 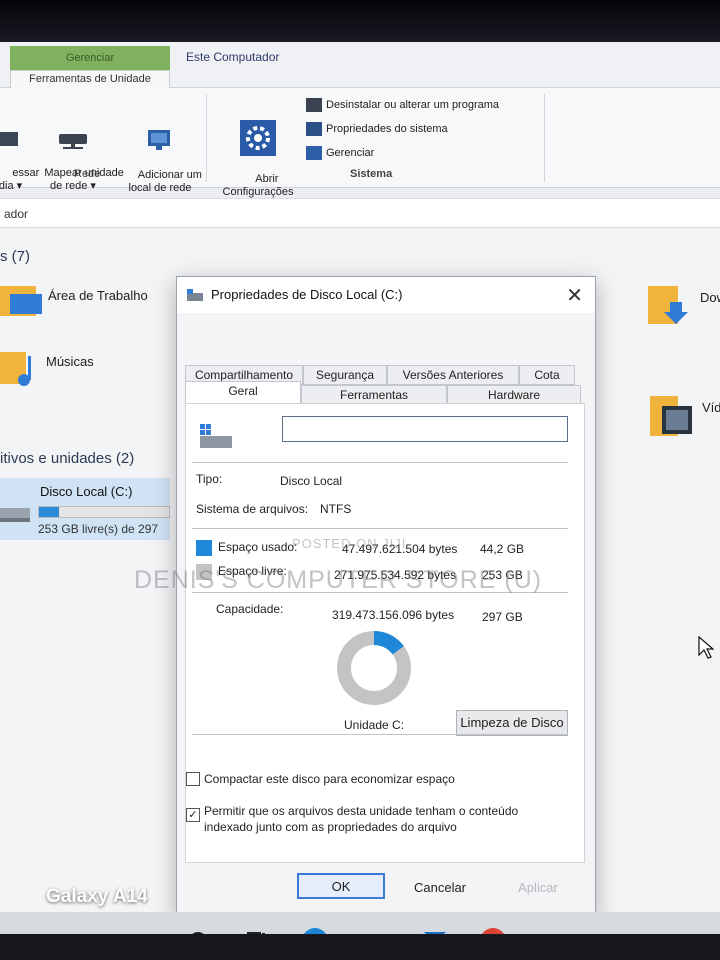 What do you see at coordinates (16, 214) in the screenshot?
I see `address-text: ador` at bounding box center [16, 214].